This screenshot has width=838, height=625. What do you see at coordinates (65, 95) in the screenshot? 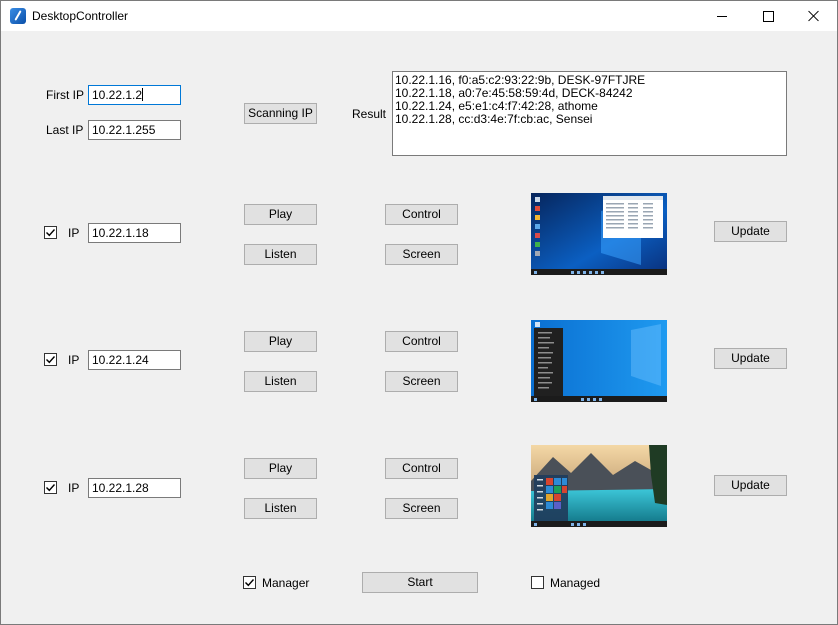
I see `first-ip-label: First IP` at bounding box center [65, 95].